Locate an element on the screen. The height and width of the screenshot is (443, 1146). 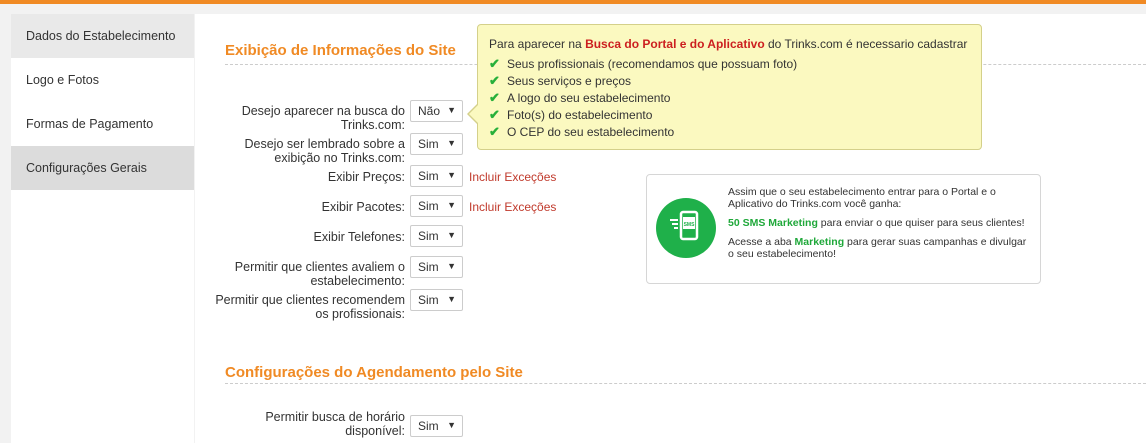
select-lembrado: Sim ▼ is located at coordinates (436, 144).